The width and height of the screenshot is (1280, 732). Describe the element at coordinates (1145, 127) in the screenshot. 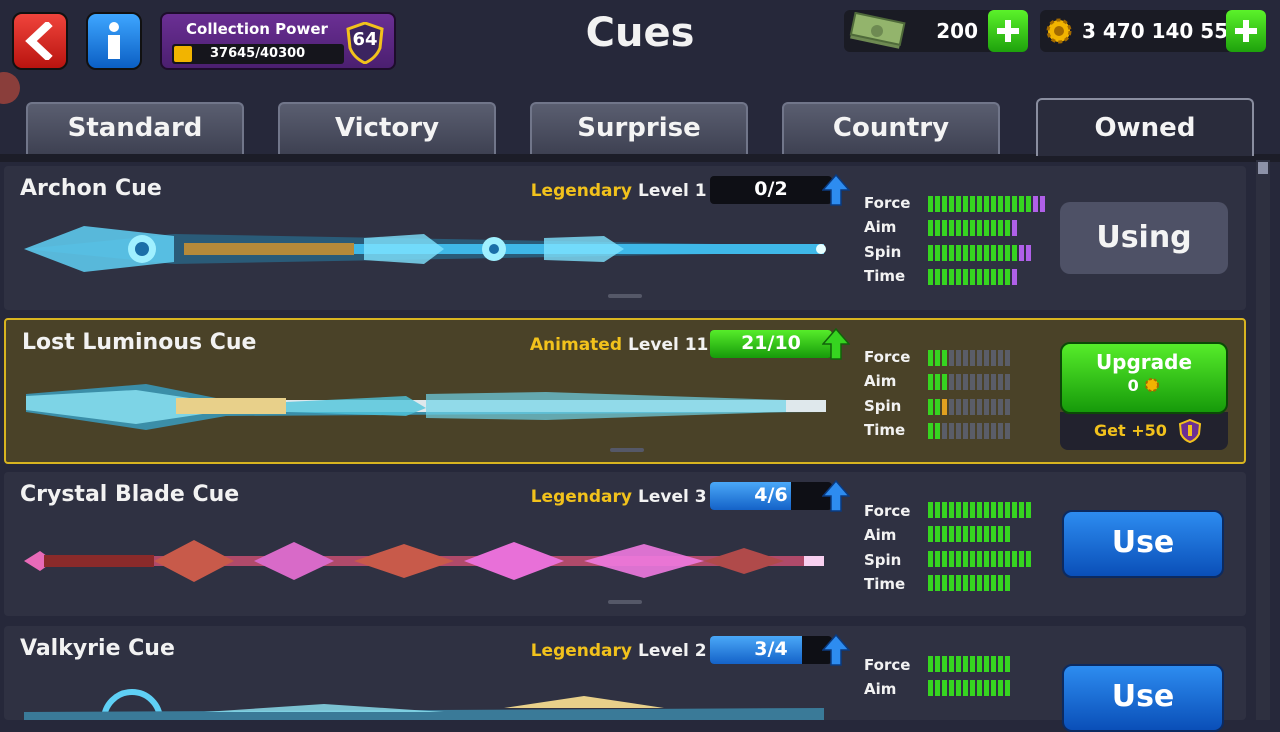

I see `tab-owned: Owned` at that location.